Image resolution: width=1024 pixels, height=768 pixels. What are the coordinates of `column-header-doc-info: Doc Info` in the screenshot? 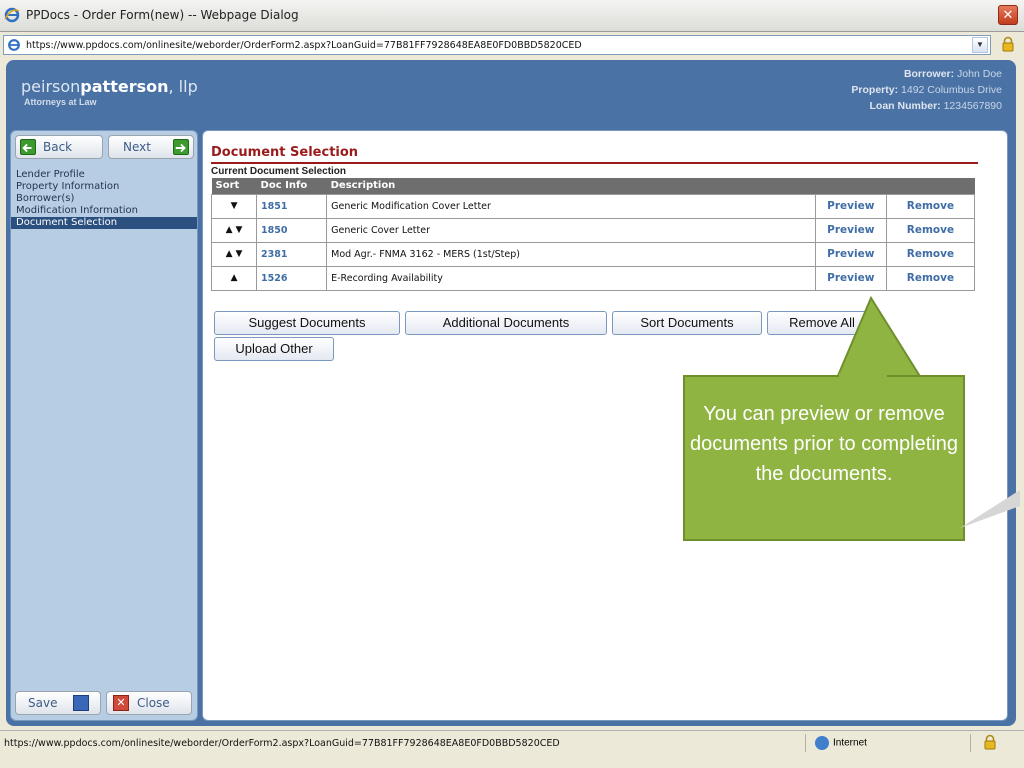 It's located at (291, 186).